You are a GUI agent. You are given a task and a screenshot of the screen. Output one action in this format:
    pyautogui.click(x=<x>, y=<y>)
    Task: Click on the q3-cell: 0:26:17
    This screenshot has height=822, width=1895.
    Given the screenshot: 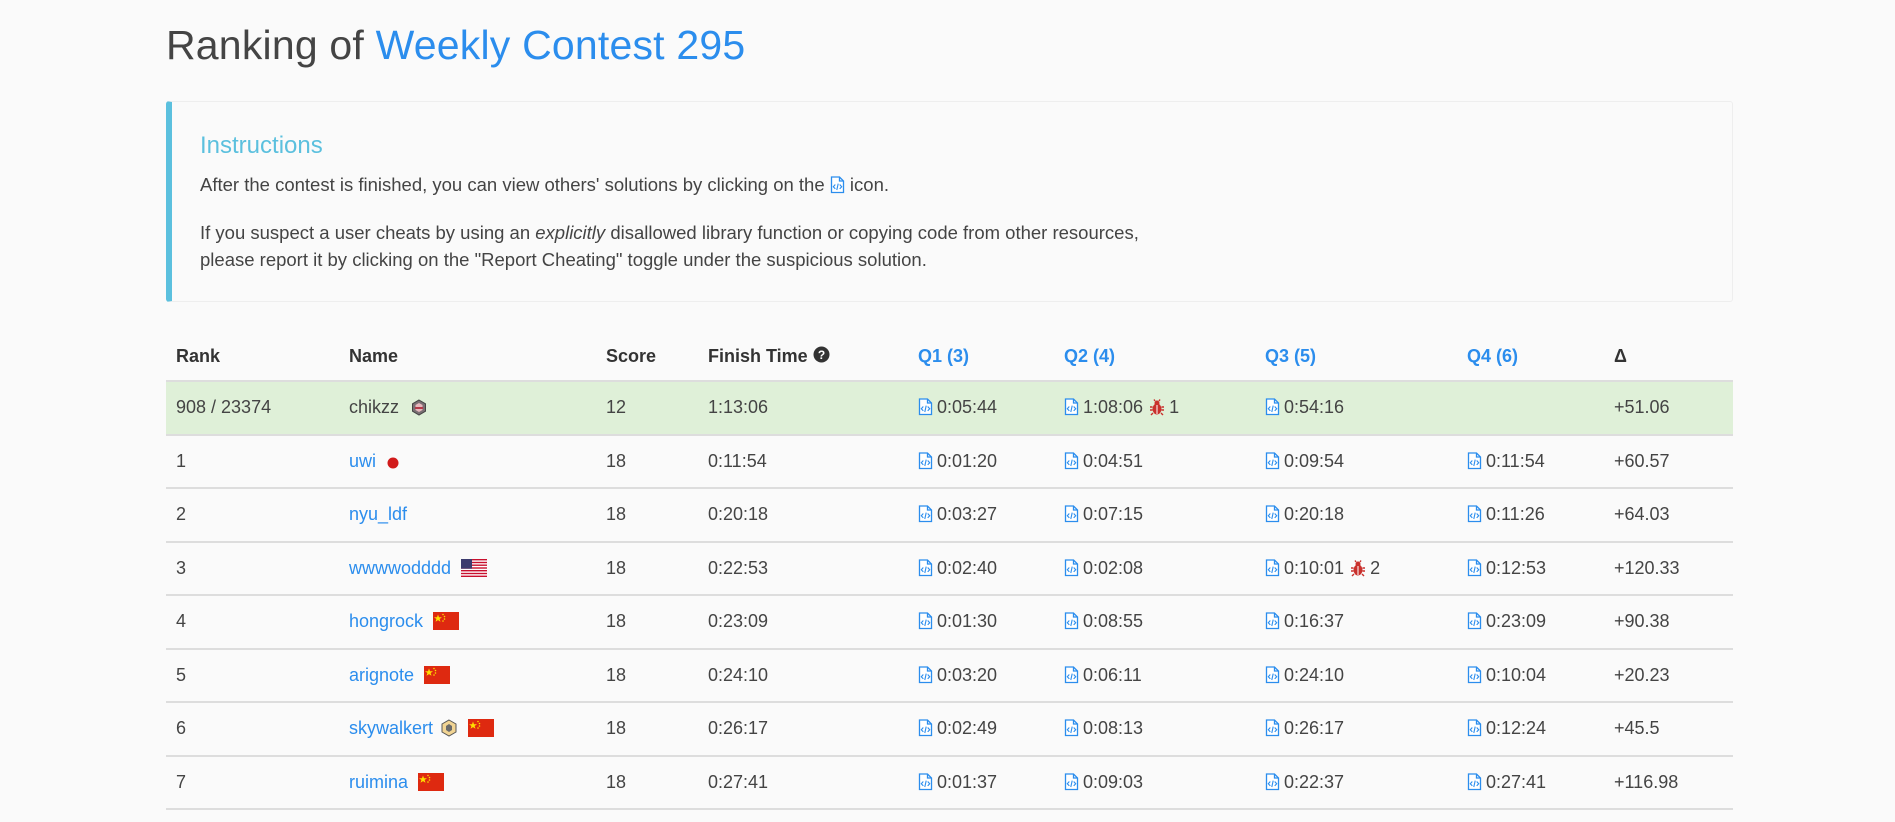 What is the action you would take?
    pyautogui.click(x=1356, y=728)
    